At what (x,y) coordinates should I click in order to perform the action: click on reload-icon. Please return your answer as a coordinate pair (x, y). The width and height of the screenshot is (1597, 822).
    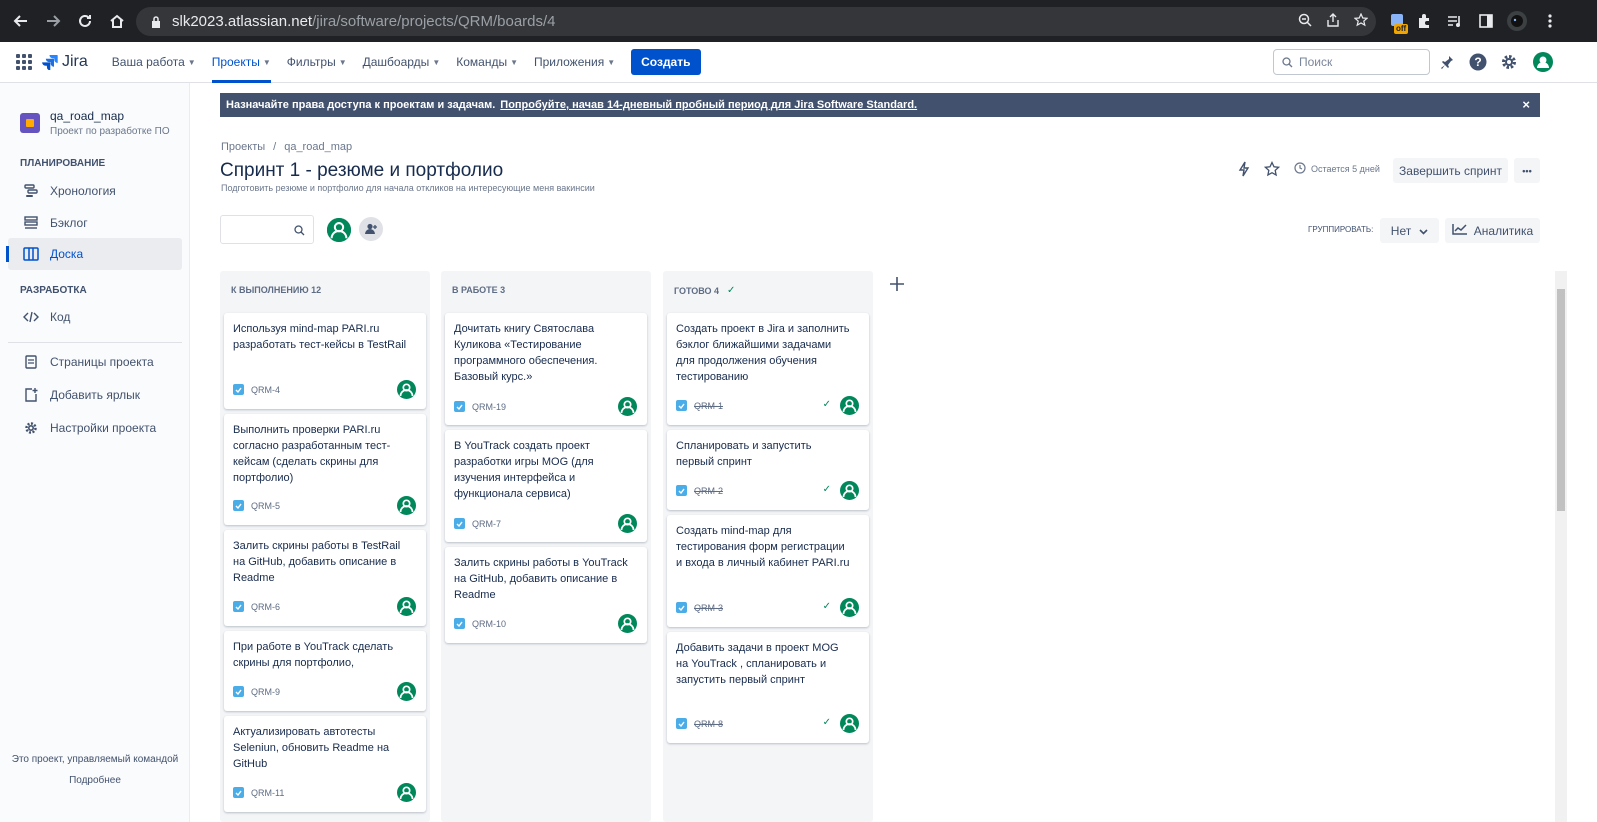
    Looking at the image, I should click on (85, 21).